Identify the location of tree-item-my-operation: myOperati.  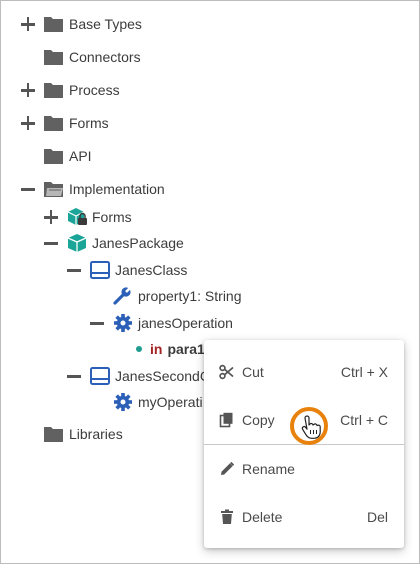
(146, 402).